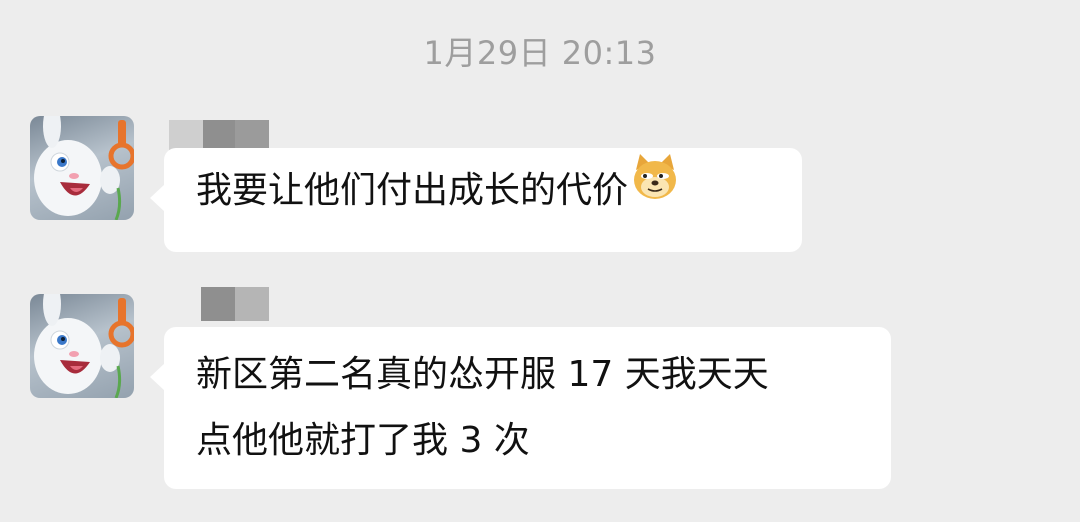 Image resolution: width=1080 pixels, height=522 pixels. What do you see at coordinates (363, 440) in the screenshot?
I see `message-text-line-2: 点他他就打了我 3 次` at bounding box center [363, 440].